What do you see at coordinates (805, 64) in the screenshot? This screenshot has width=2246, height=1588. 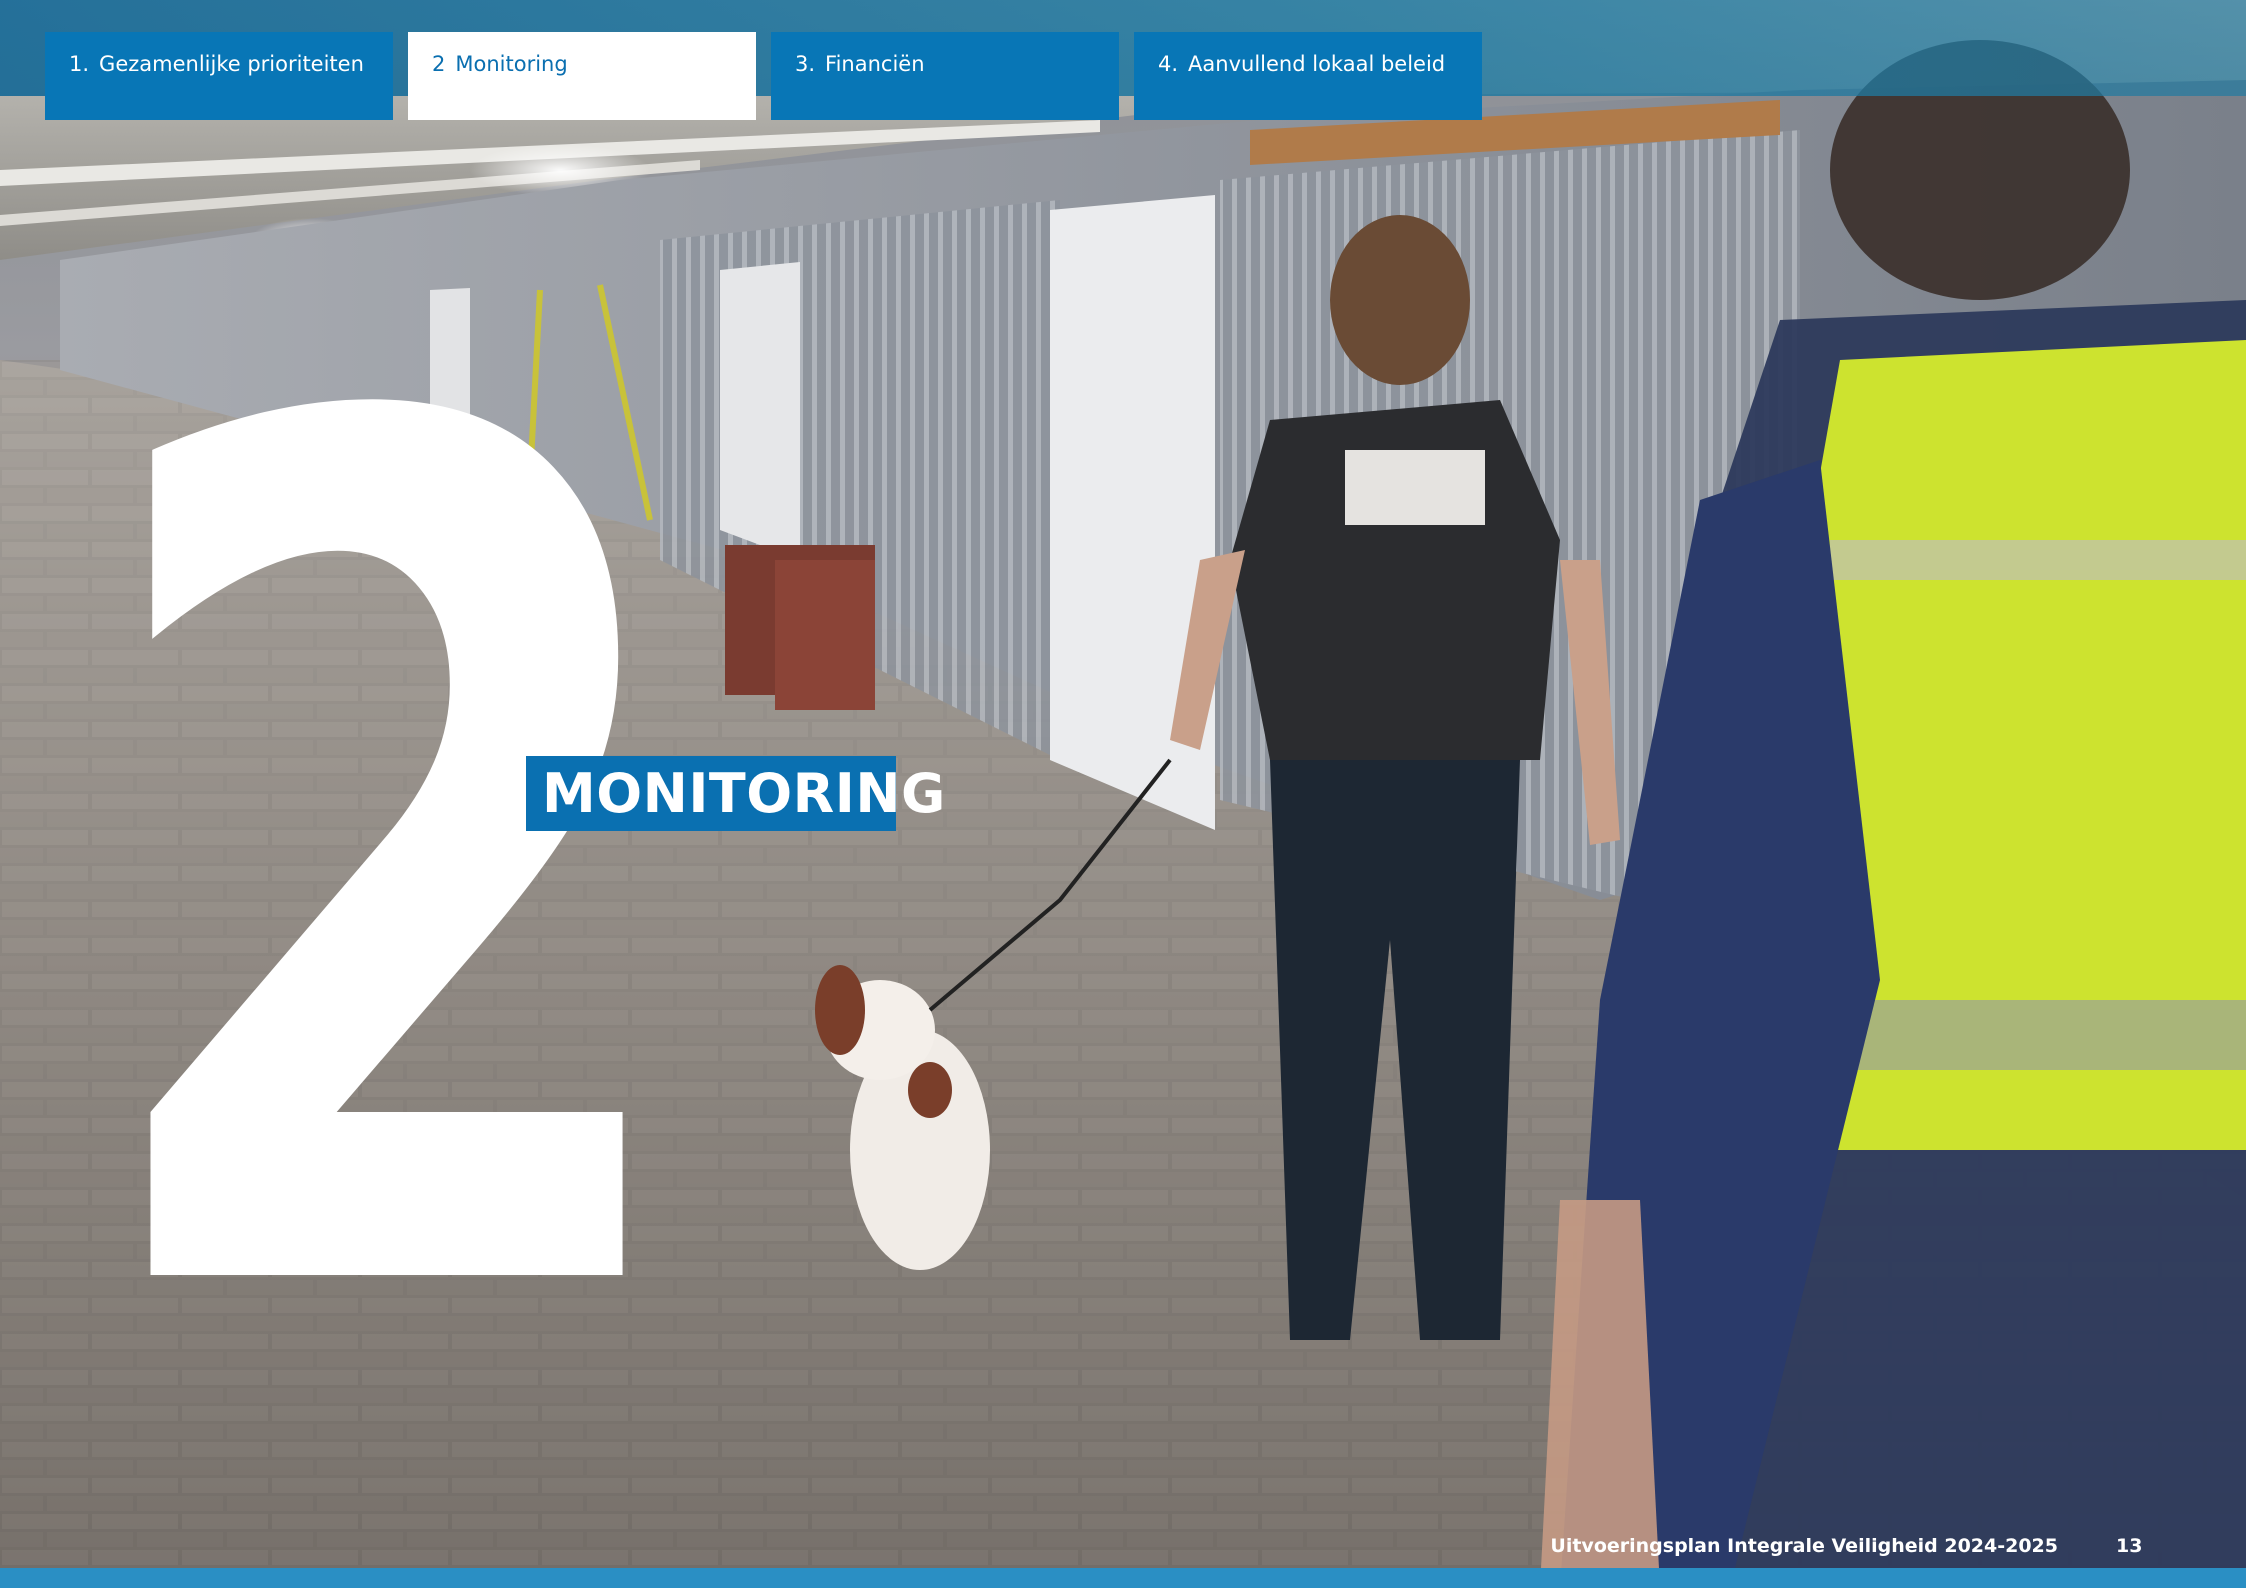 I see `tab-number: 3.` at bounding box center [805, 64].